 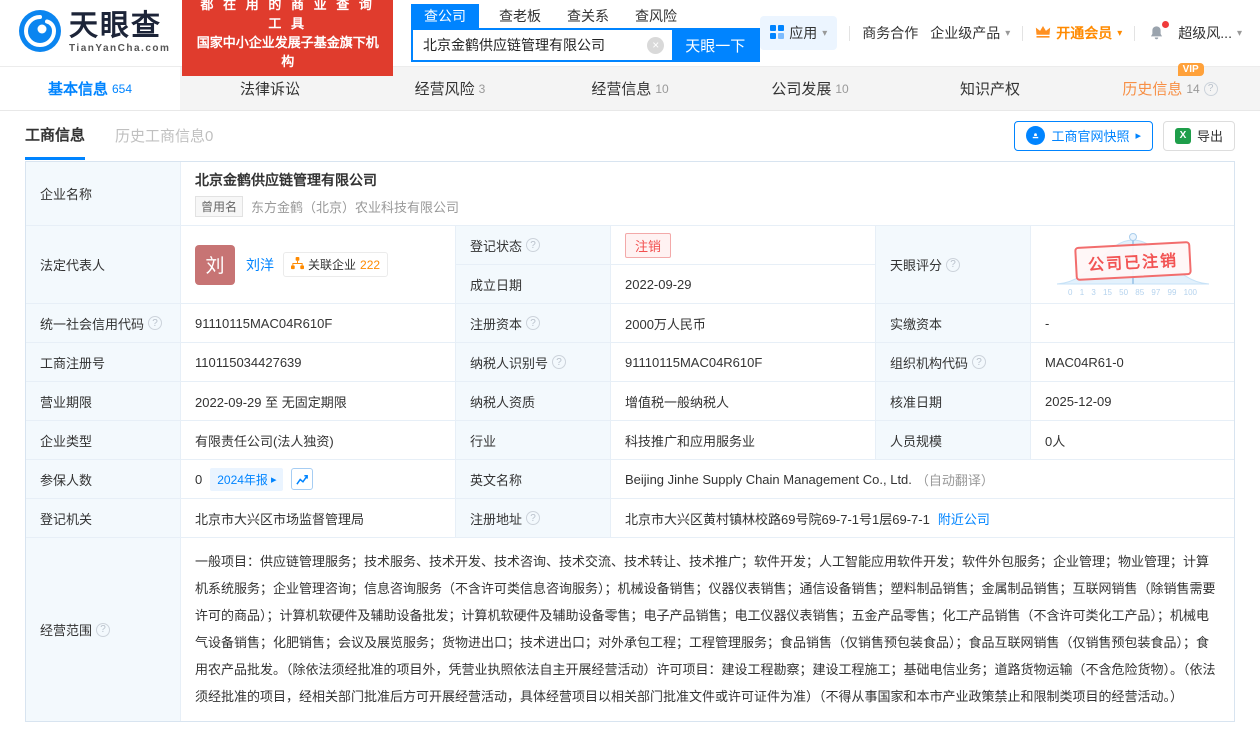 I want to click on search-input, so click(x=530, y=45).